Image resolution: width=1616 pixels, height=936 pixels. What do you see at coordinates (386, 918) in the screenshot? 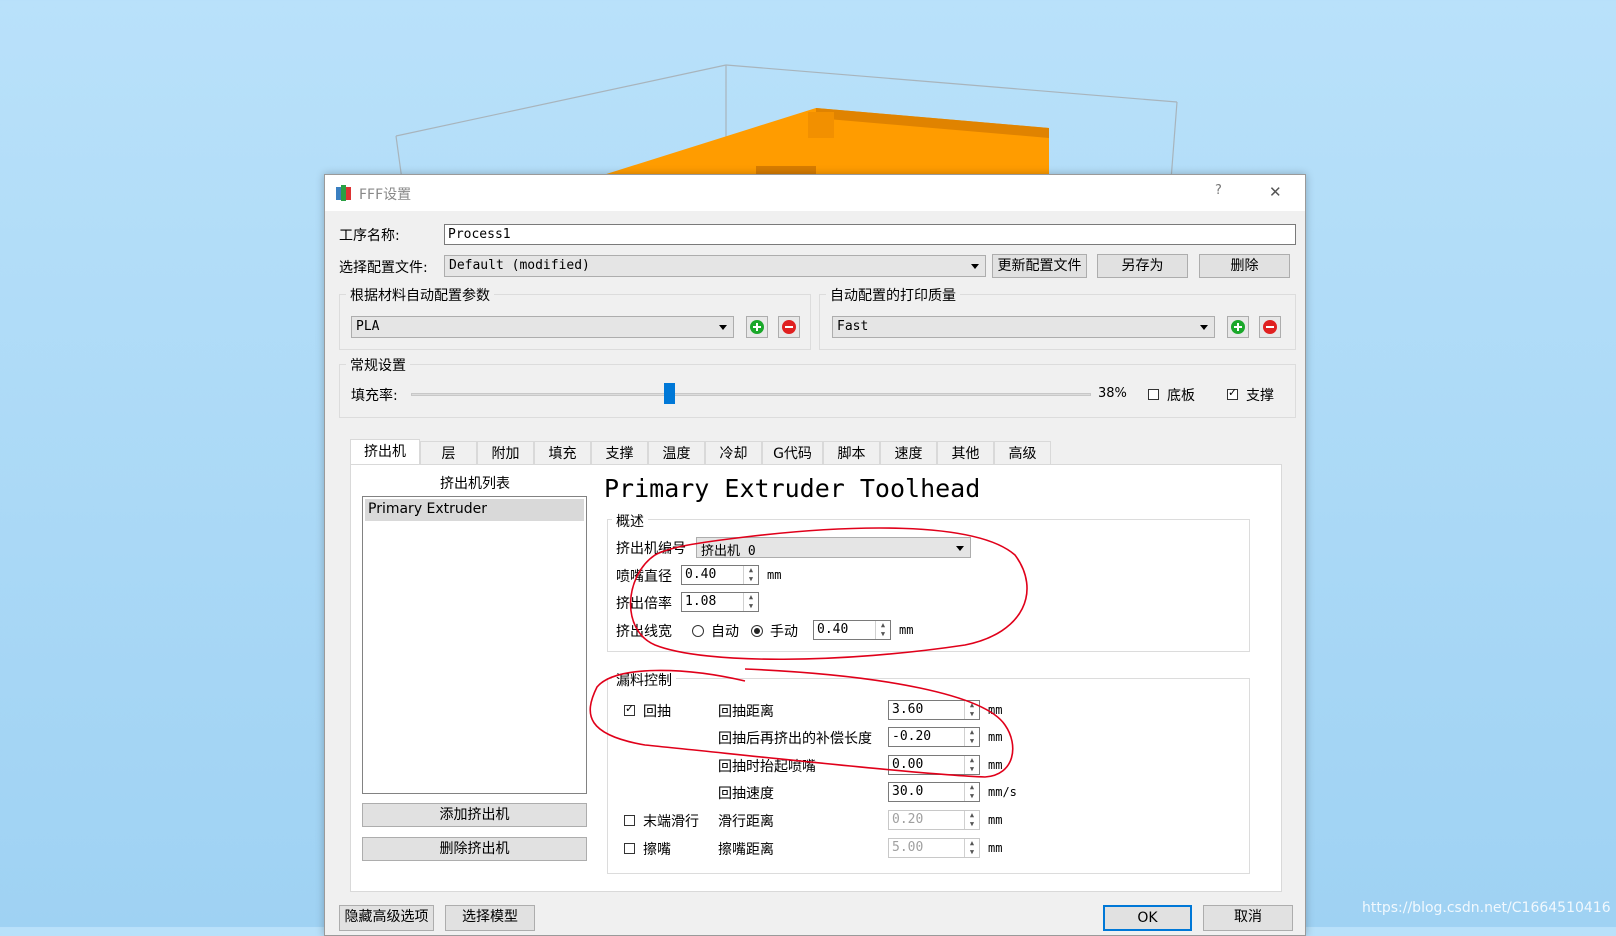
I see `hide-advanced-button: 隐藏高级选项` at bounding box center [386, 918].